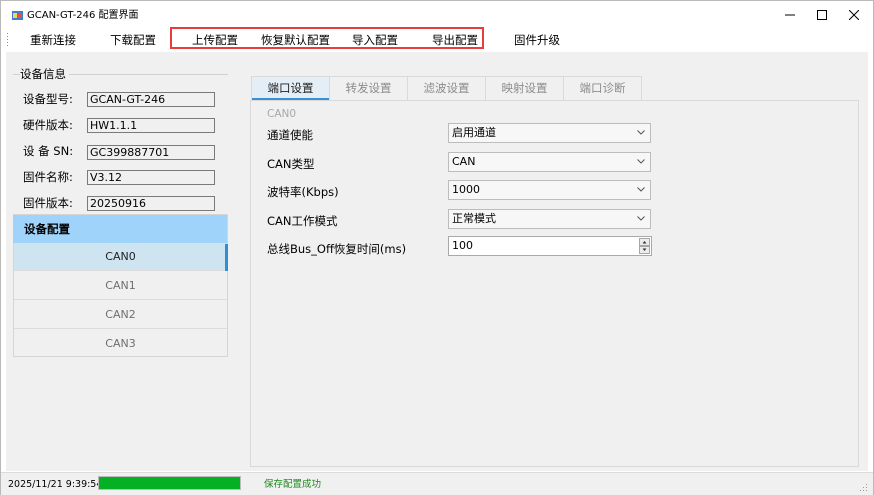  What do you see at coordinates (602, 88) in the screenshot?
I see `tab-port-diagnostics: 端口诊断` at bounding box center [602, 88].